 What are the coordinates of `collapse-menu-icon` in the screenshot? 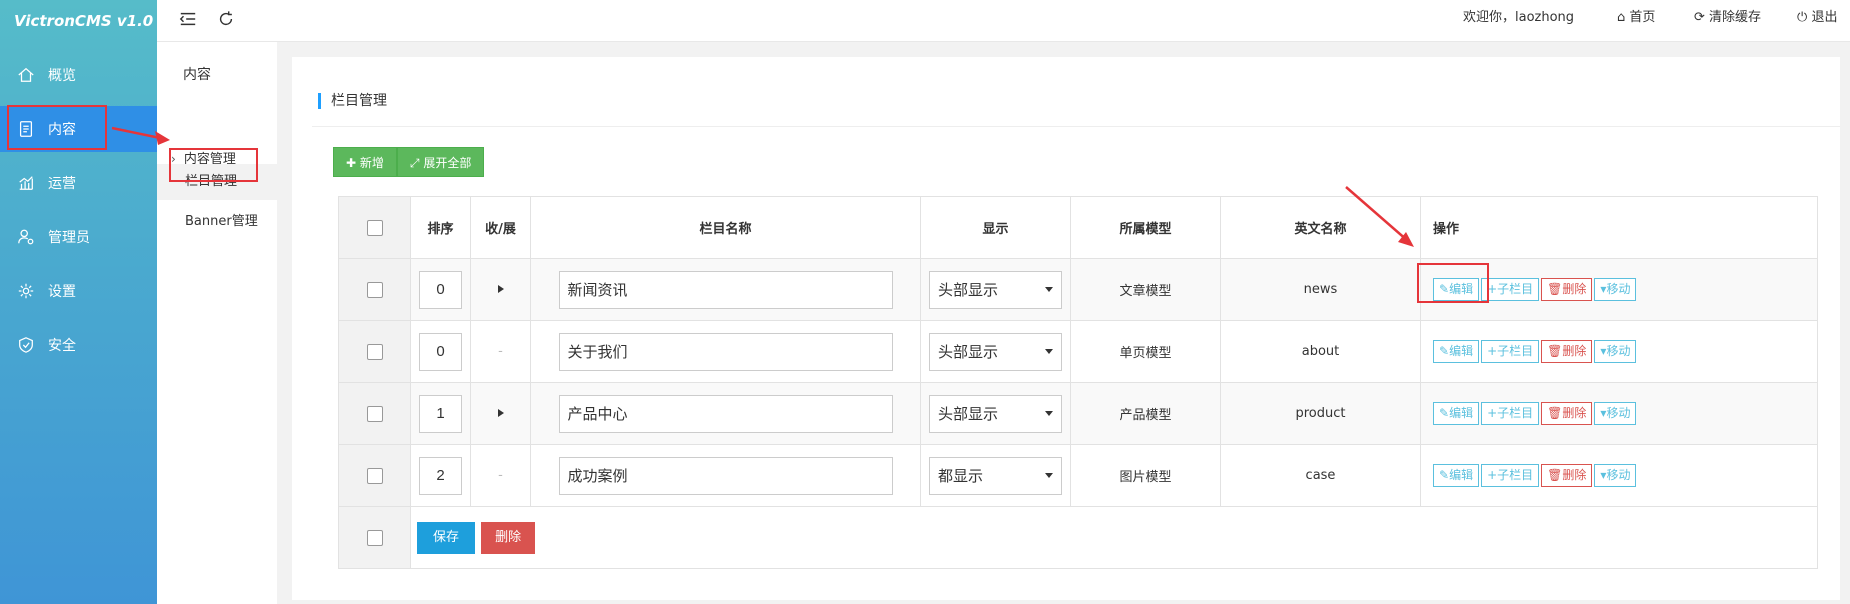 It's located at (189, 20).